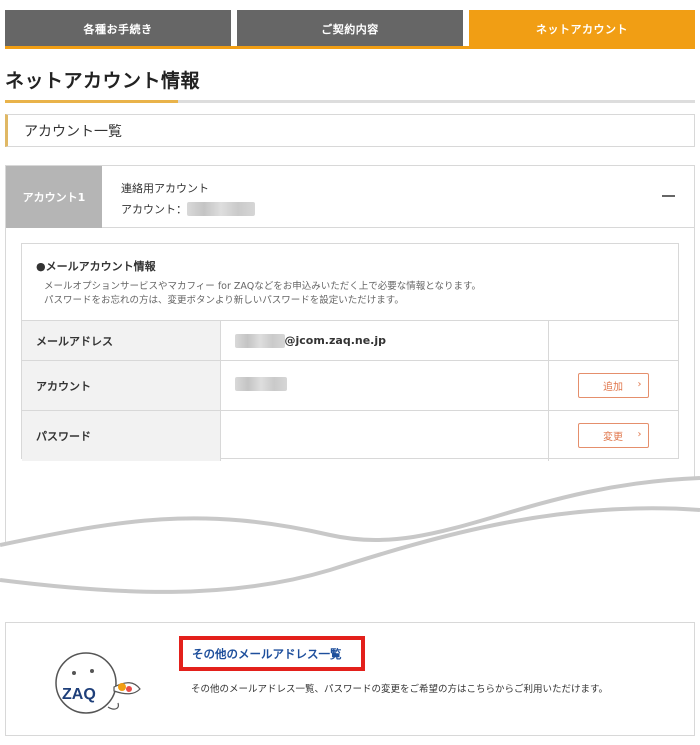  What do you see at coordinates (350, 130) in the screenshot?
I see `section-title: アカウント一覧` at bounding box center [350, 130].